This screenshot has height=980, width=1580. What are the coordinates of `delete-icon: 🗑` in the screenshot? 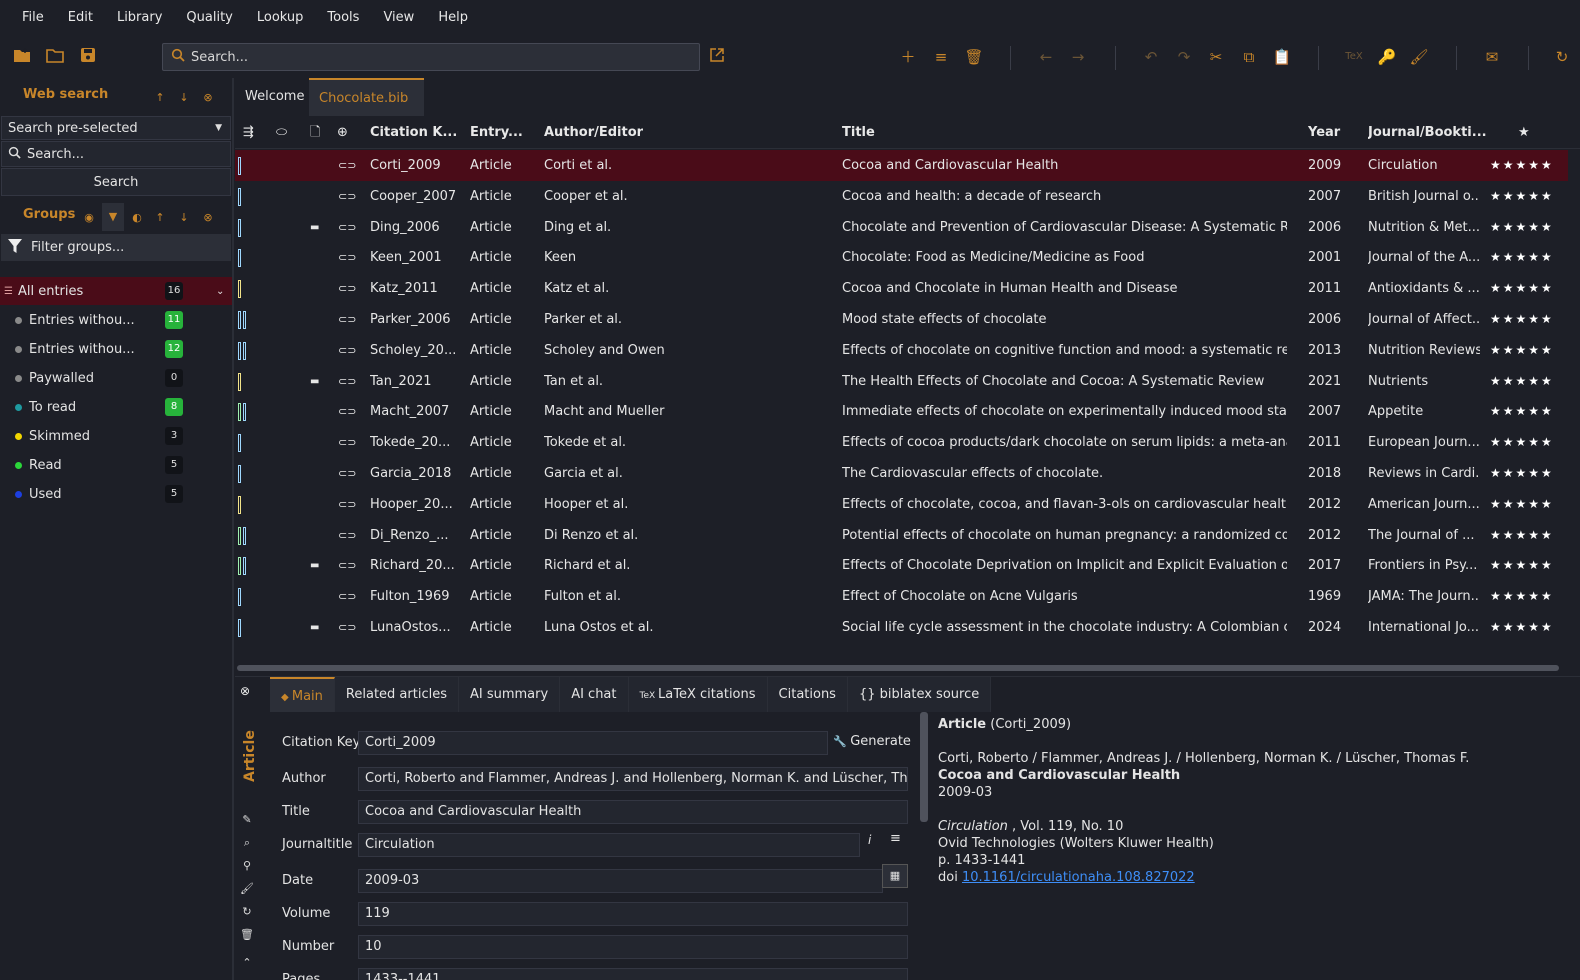 It's located at (974, 57).